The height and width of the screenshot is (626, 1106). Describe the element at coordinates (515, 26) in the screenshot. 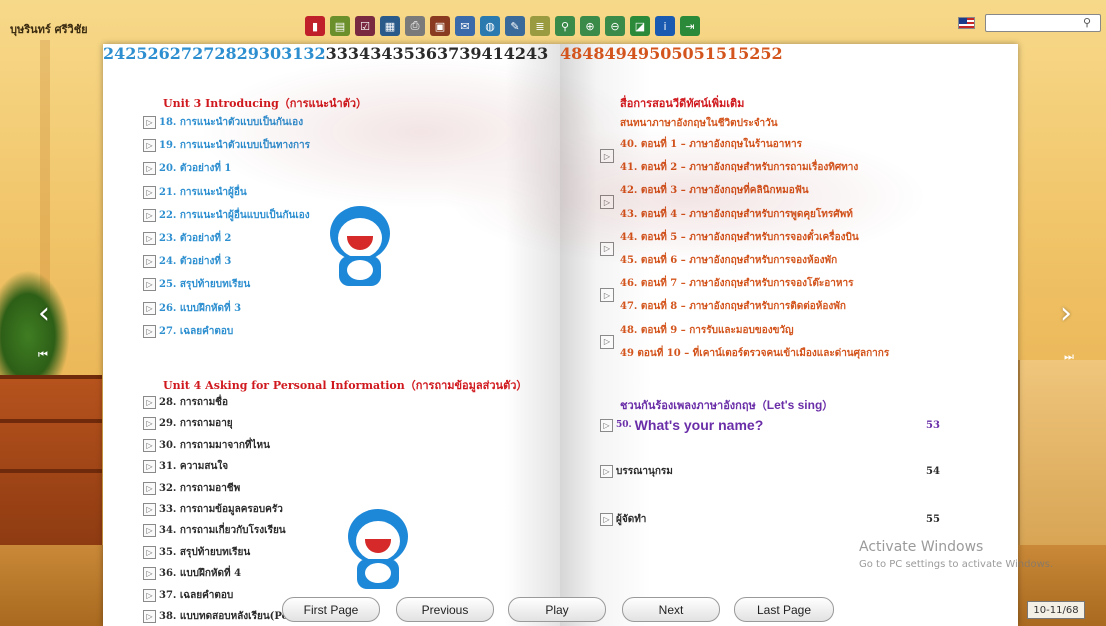

I see `pen-icon: ✎` at that location.